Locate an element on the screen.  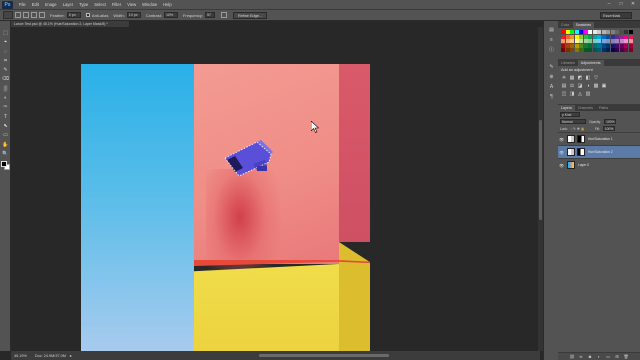
adjustment-icon: ◩ is located at coordinates (580, 78).